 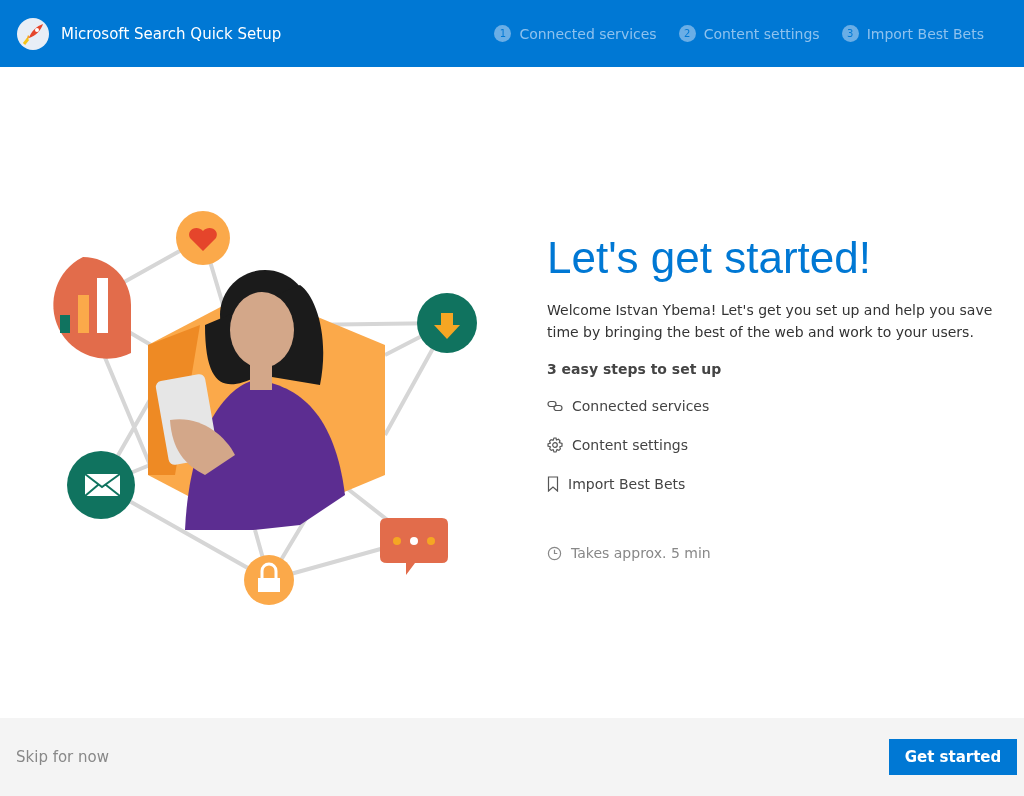 What do you see at coordinates (770, 321) in the screenshot?
I see `welcome-message: Welcome Istvan Ybema! Let's get you set up and help you save time by bringing the best of the web and work to your users.` at bounding box center [770, 321].